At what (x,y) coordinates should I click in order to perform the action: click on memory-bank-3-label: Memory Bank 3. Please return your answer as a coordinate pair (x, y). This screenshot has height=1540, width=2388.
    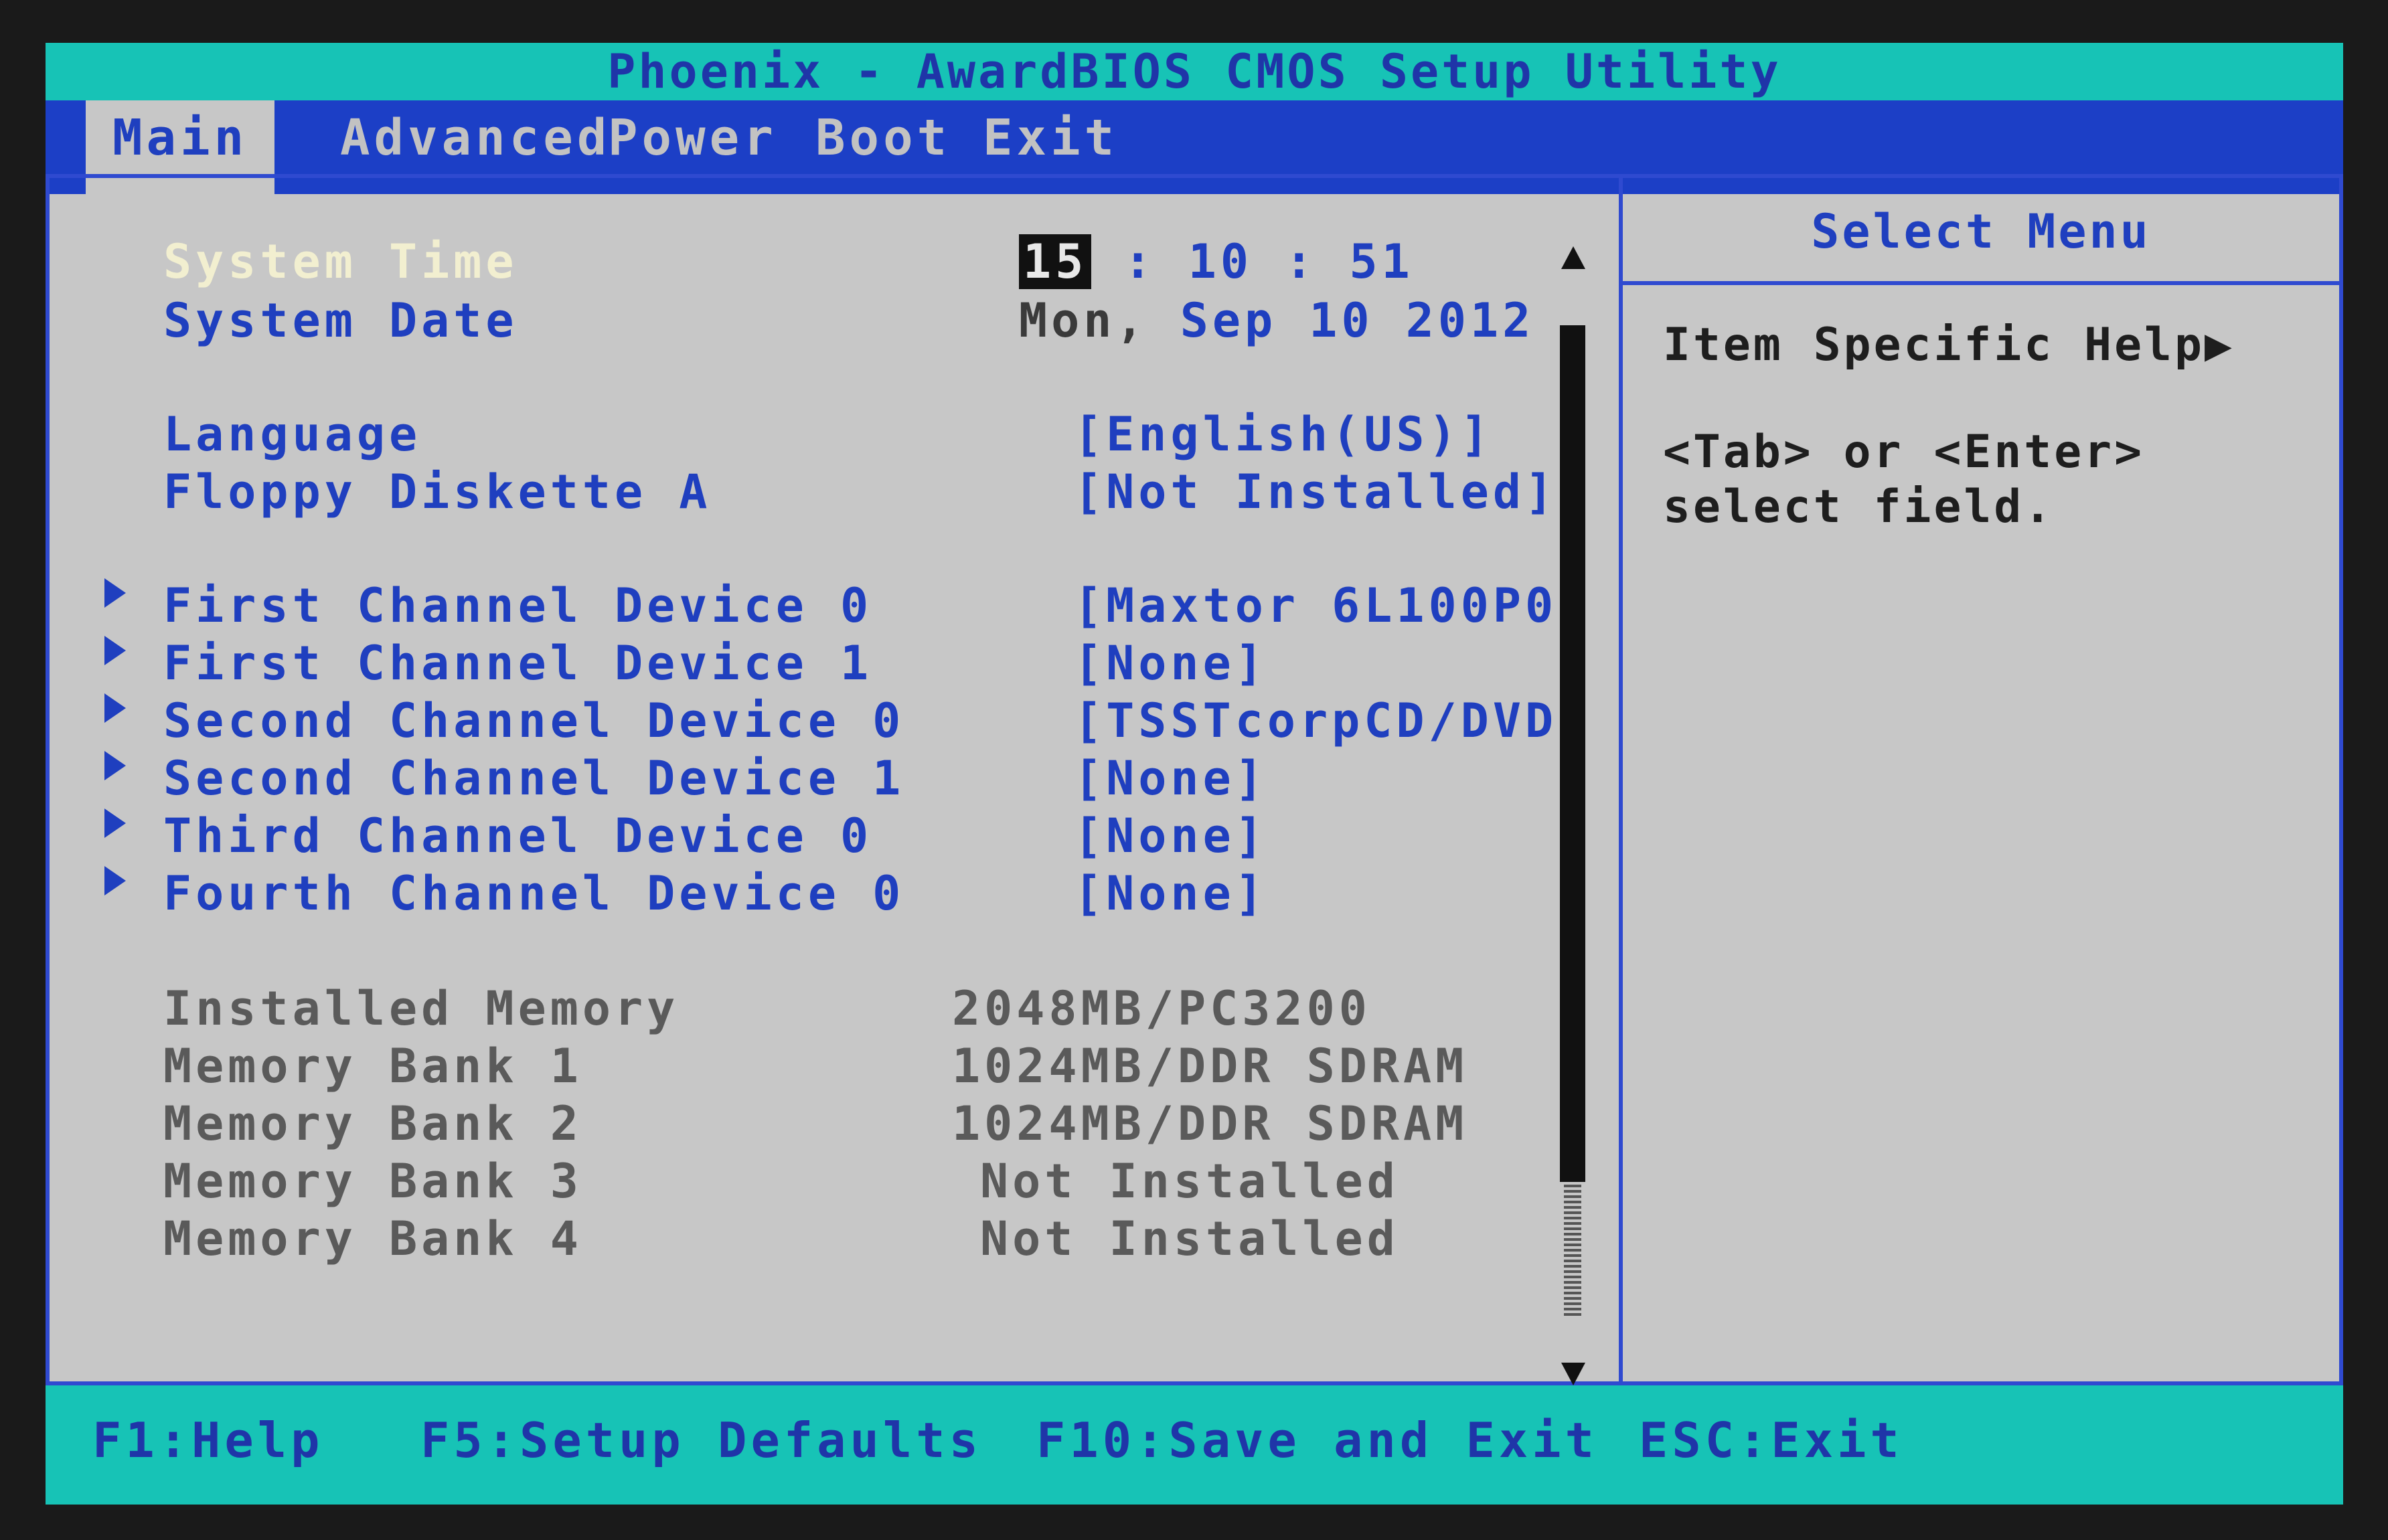
    Looking at the image, I should click on (372, 1181).